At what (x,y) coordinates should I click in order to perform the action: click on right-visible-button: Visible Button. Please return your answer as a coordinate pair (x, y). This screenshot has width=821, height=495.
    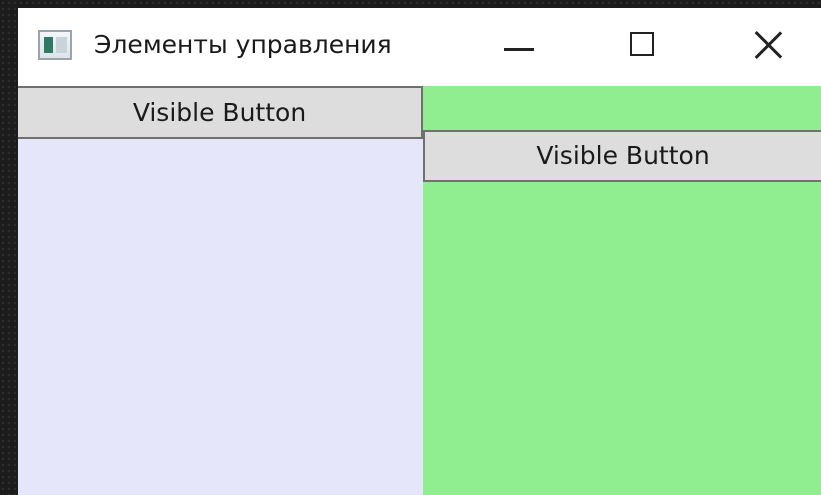
    Looking at the image, I should click on (622, 156).